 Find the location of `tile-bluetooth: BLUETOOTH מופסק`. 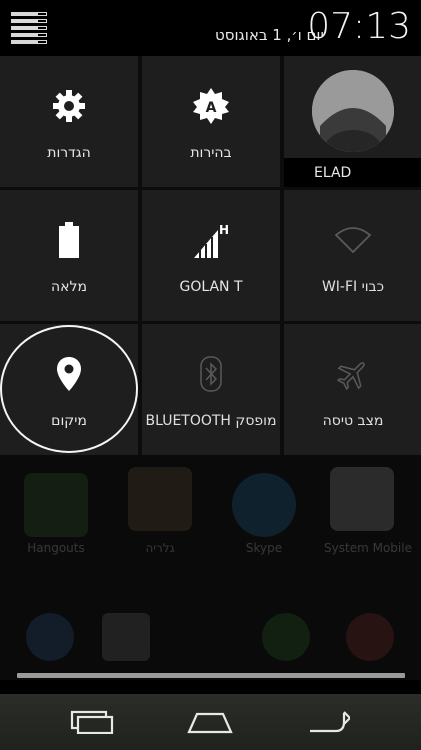

tile-bluetooth: BLUETOOTH מופסק is located at coordinates (211, 389).